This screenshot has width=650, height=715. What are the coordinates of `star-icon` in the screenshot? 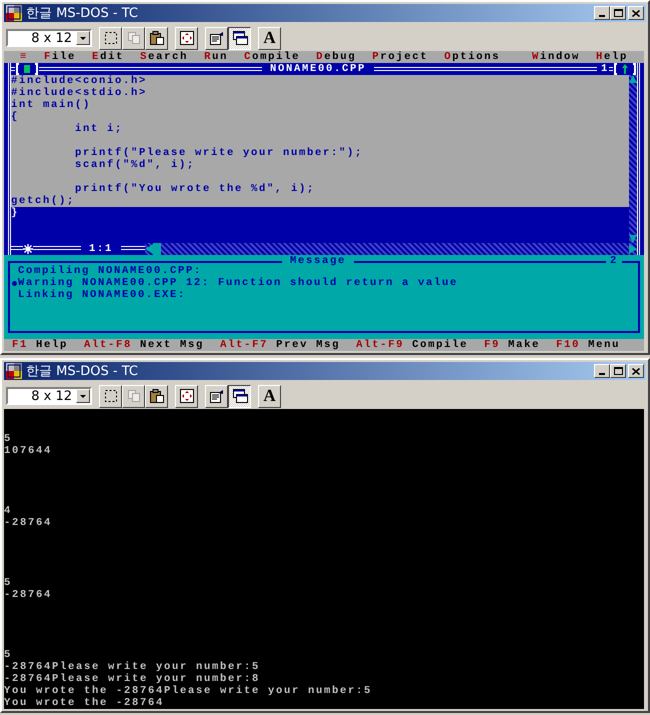 It's located at (28, 249).